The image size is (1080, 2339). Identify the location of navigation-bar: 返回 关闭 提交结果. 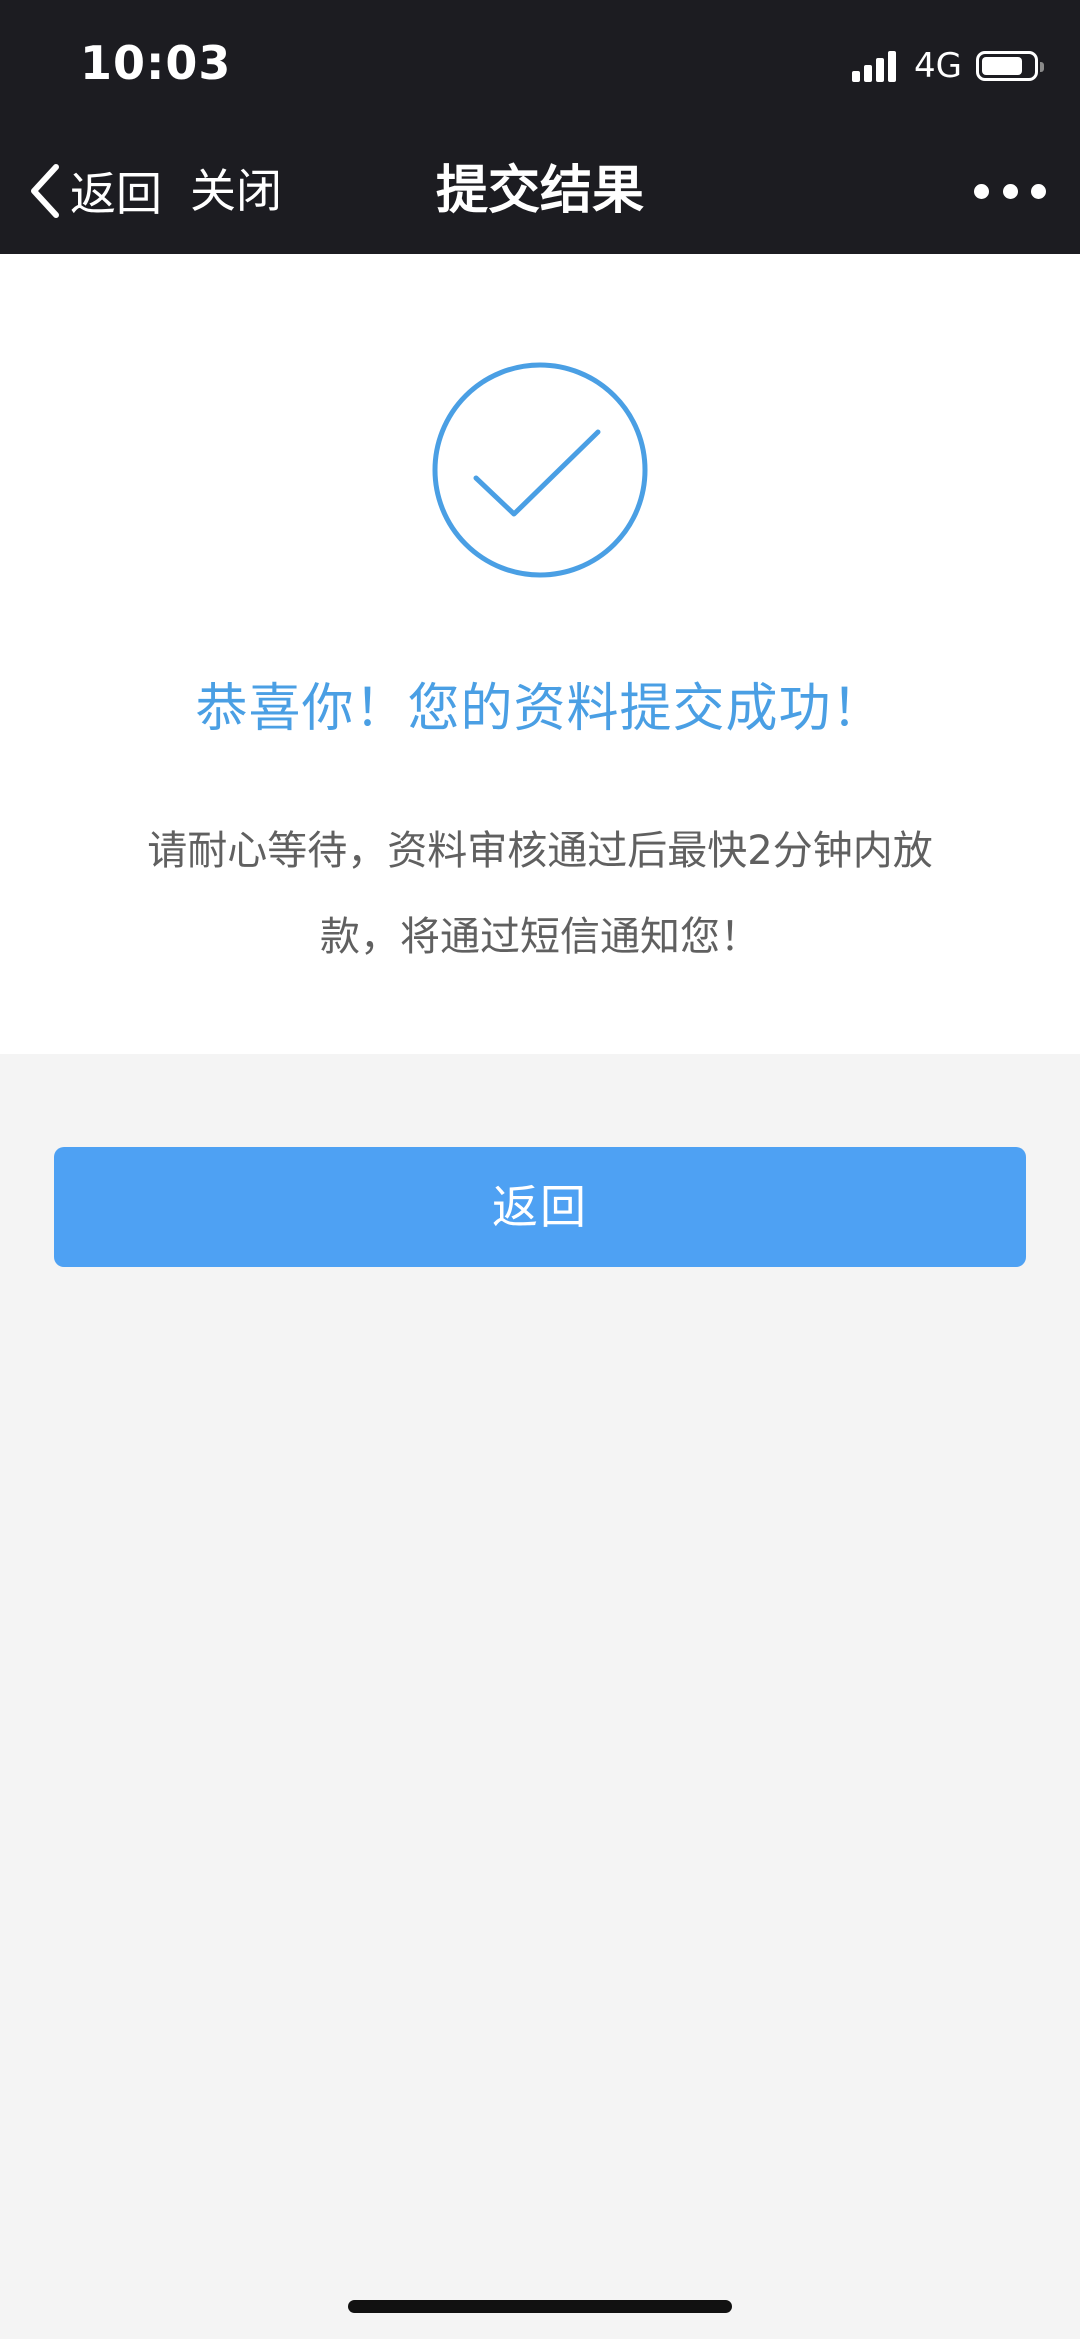
(540, 191).